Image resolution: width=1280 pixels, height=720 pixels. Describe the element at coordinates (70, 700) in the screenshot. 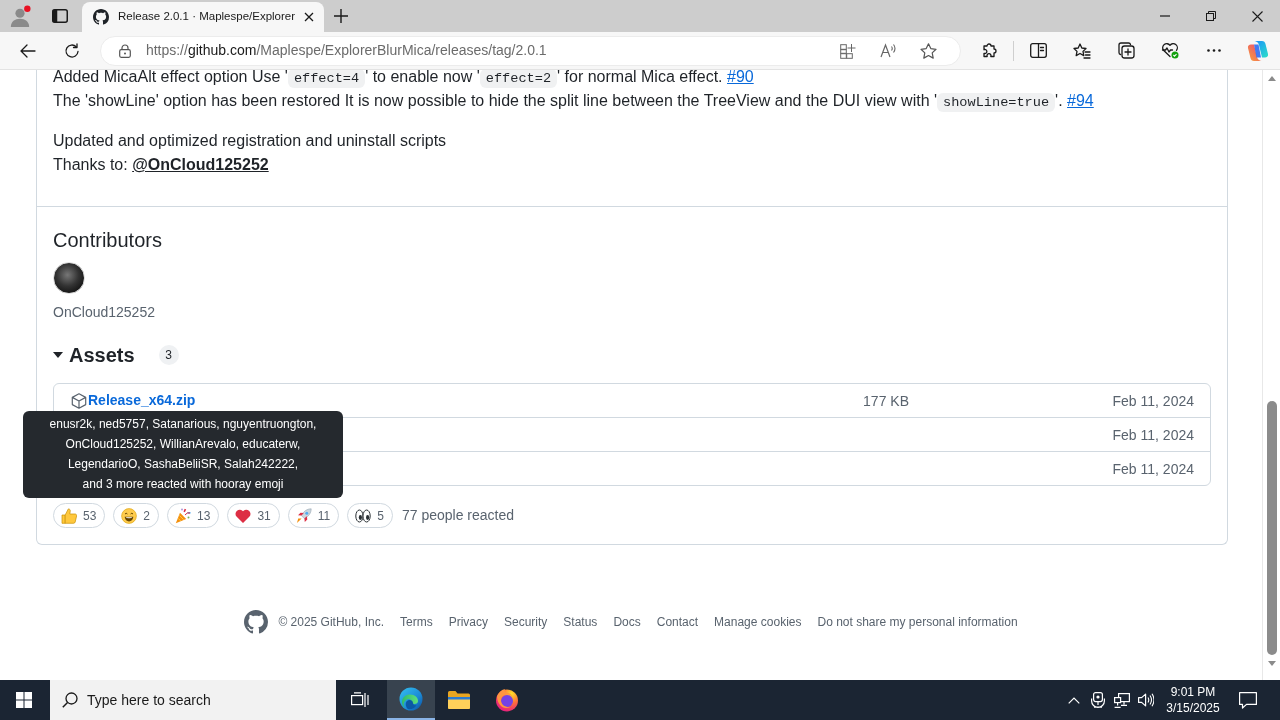

I see `search-icon` at that location.